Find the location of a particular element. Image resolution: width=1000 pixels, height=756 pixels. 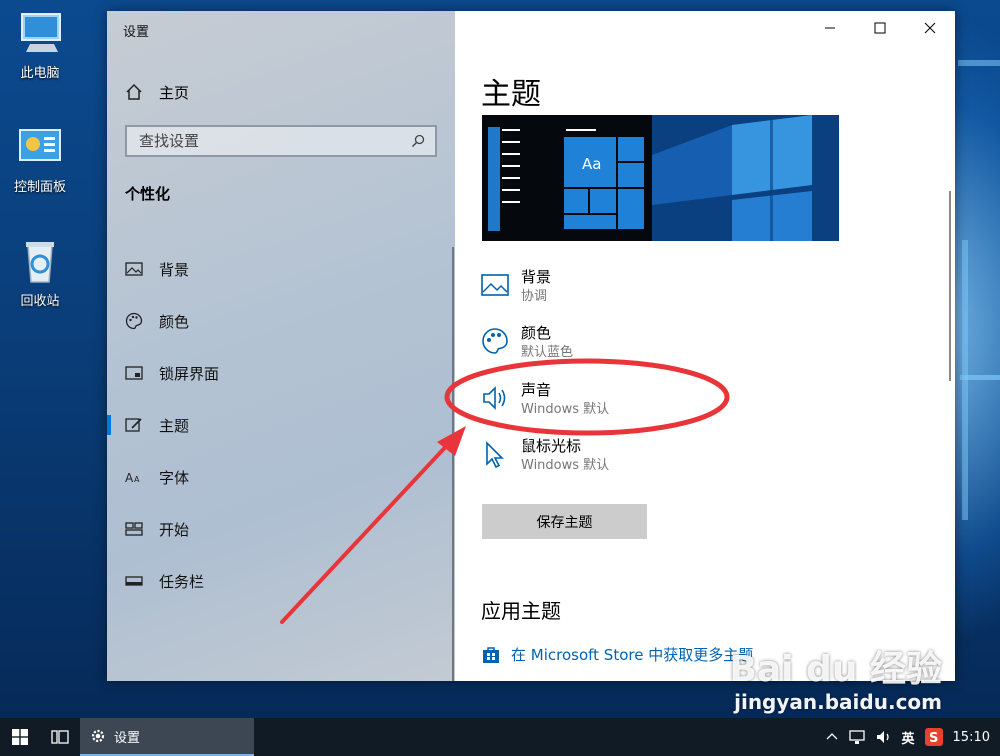

window-caption-buttons is located at coordinates (880, 28).